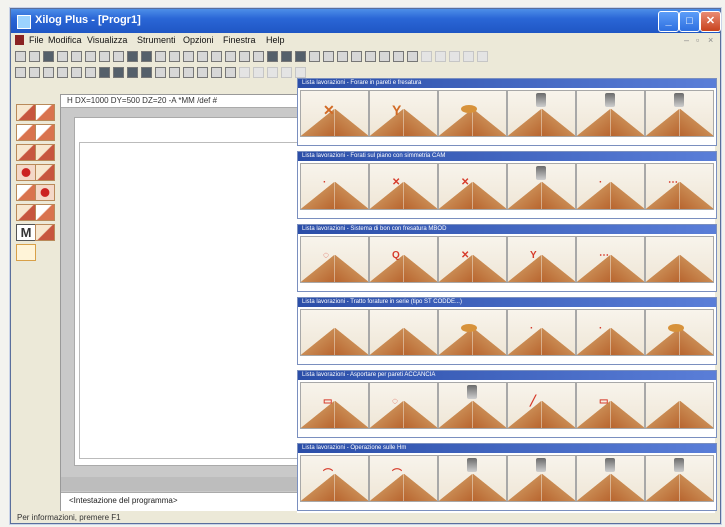 Image resolution: width=725 pixels, height=527 pixels. Describe the element at coordinates (334, 405) in the screenshot. I see `operation-thumbnail: ▭` at that location.